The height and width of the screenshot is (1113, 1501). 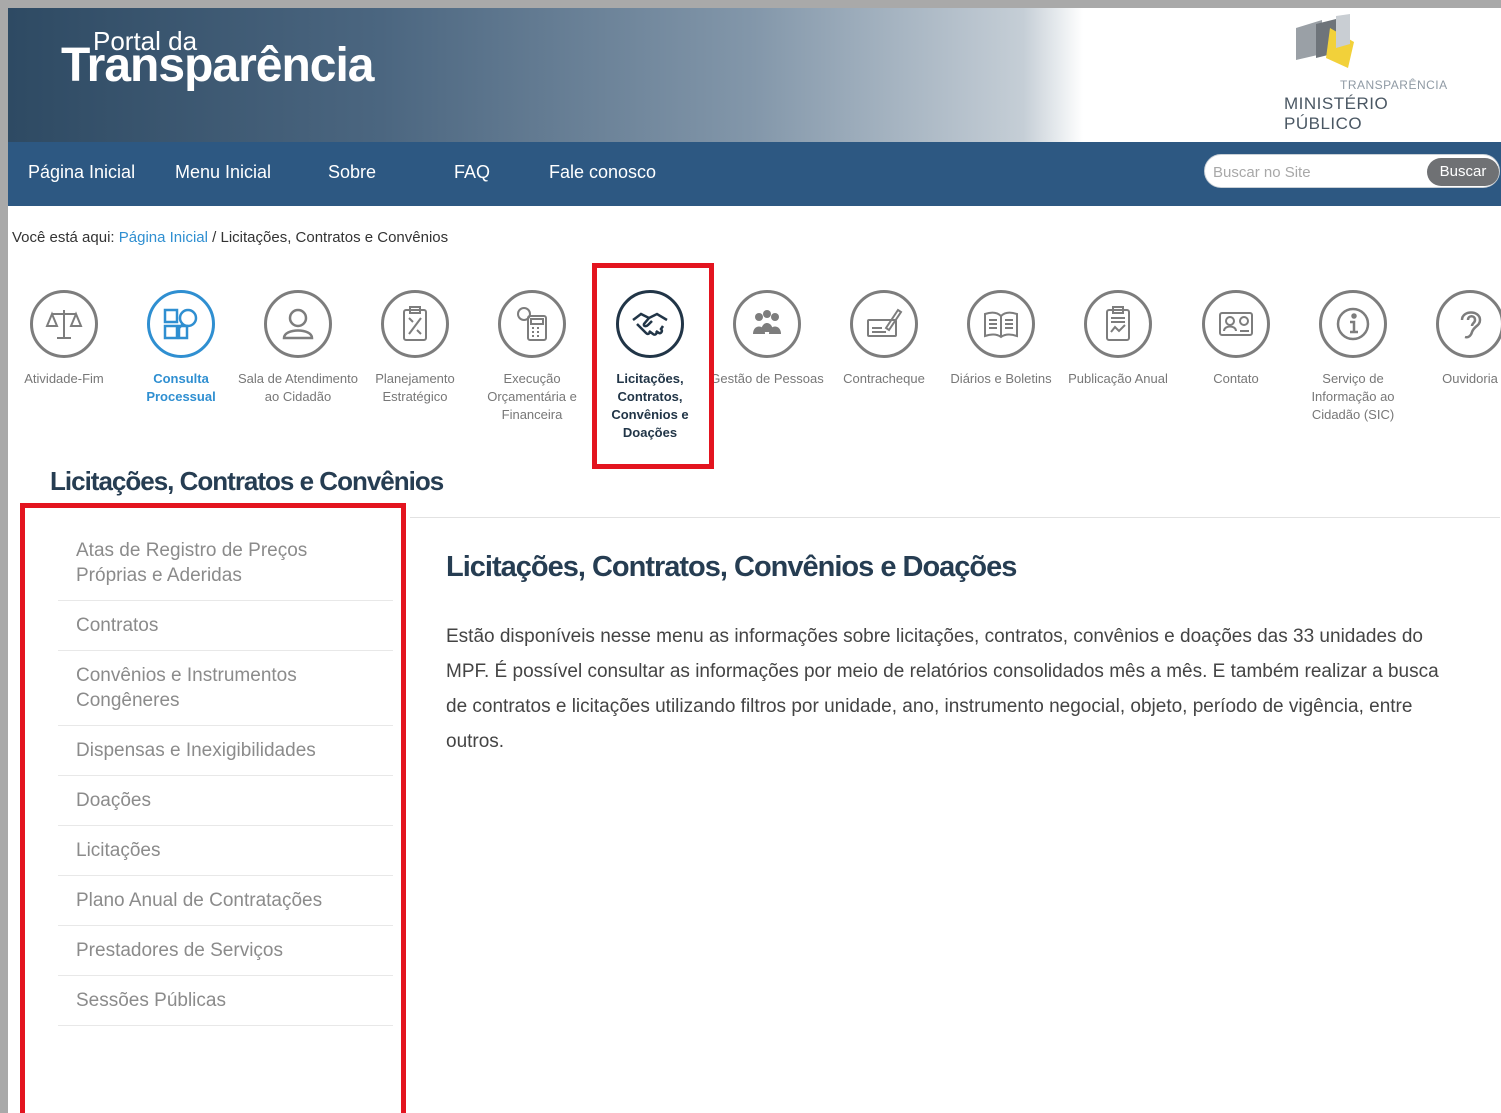 I want to click on mpf-logo-graphic-icon, so click(x=1325, y=41).